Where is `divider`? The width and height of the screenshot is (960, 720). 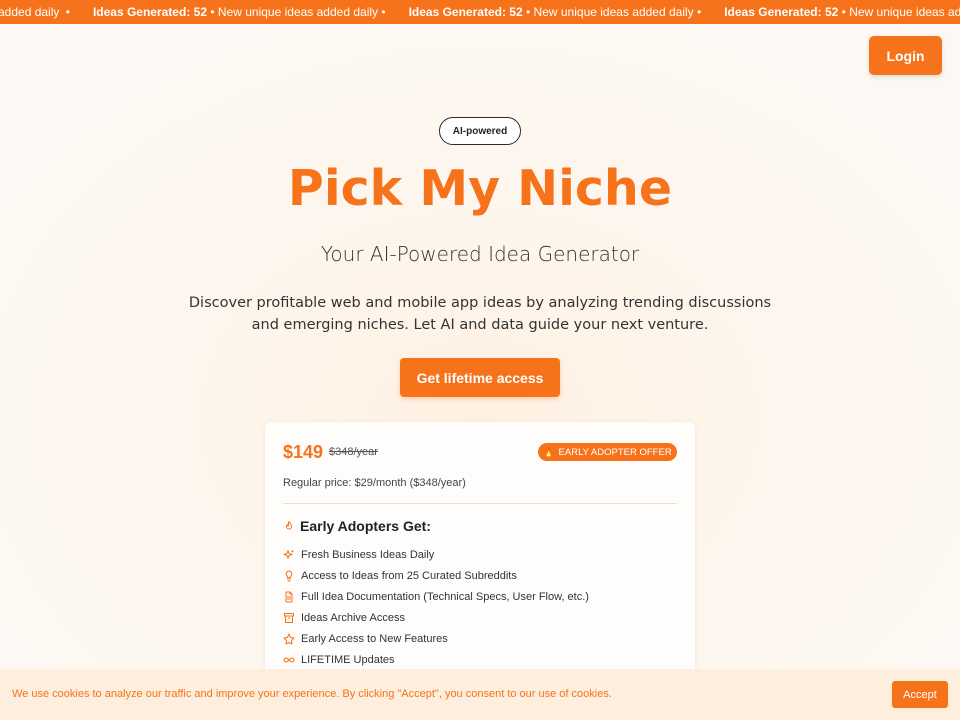
divider is located at coordinates (480, 503).